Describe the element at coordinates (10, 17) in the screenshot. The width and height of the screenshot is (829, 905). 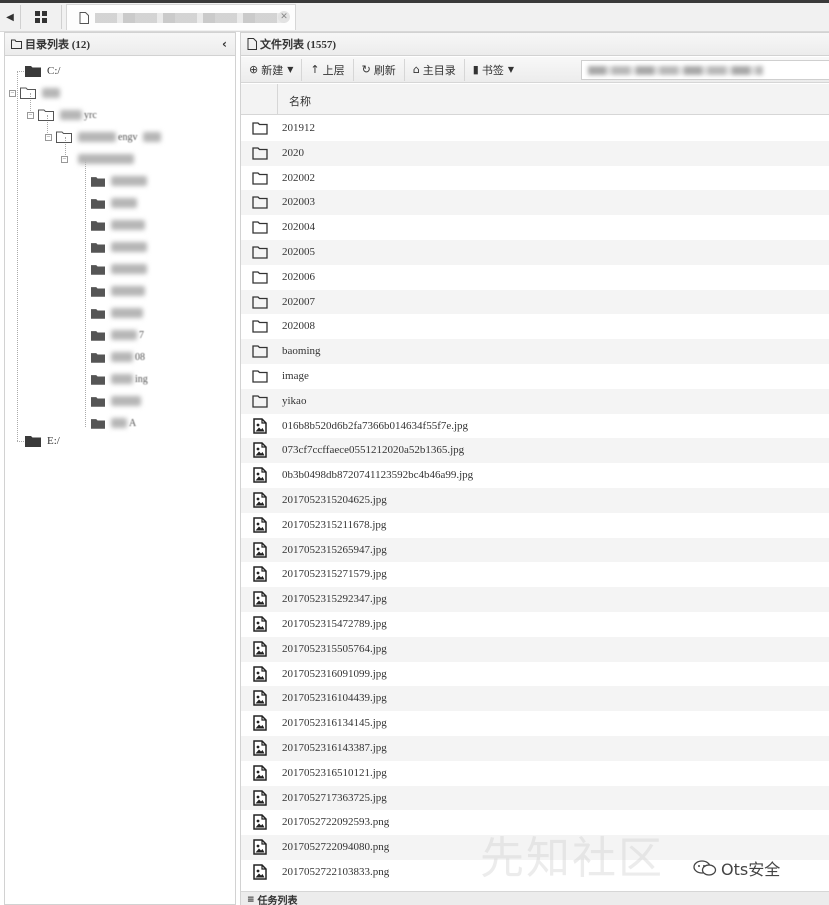
I see `scroll-left-arrow-icon: ◀` at that location.